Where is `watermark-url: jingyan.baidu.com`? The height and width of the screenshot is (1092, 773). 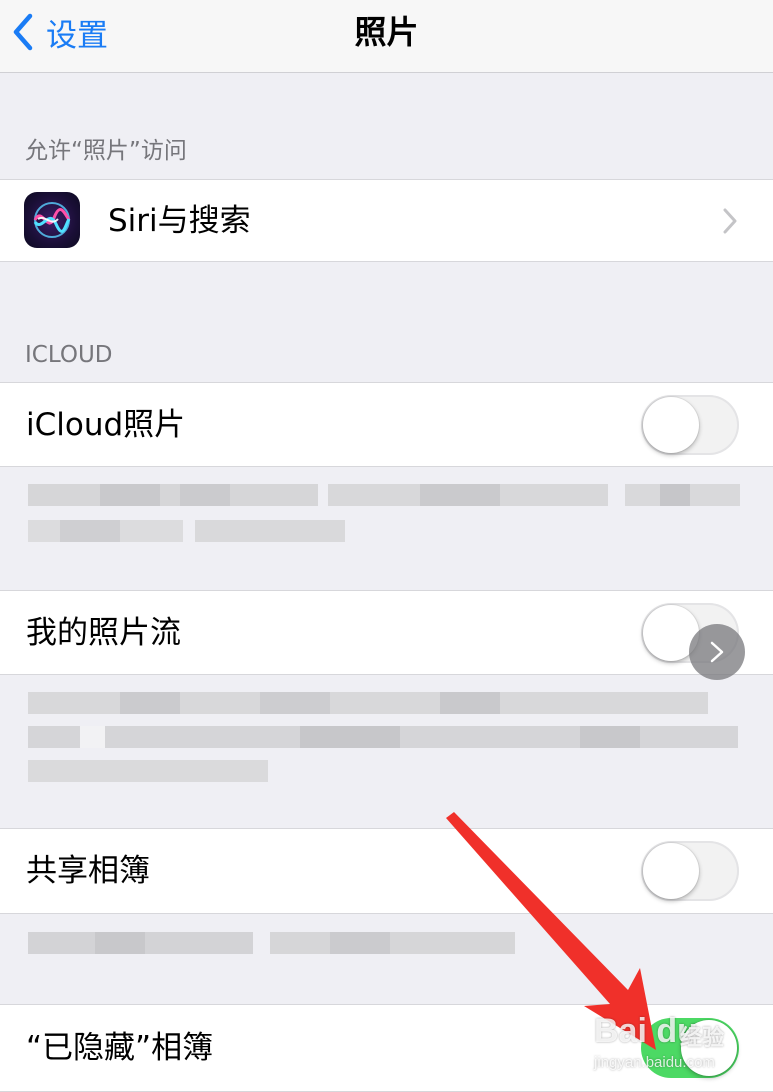
watermark-url: jingyan.baidu.com is located at coordinates (654, 1062).